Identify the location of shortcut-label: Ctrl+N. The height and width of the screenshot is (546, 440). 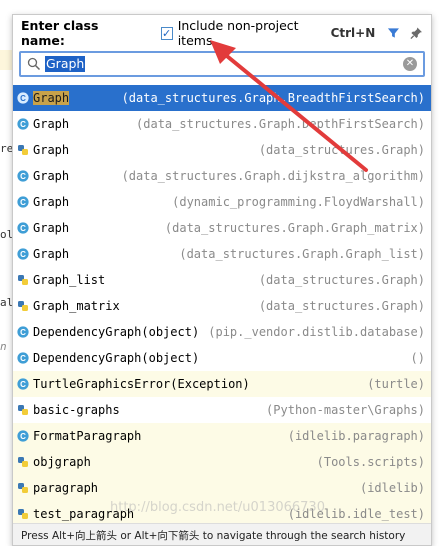
(353, 33).